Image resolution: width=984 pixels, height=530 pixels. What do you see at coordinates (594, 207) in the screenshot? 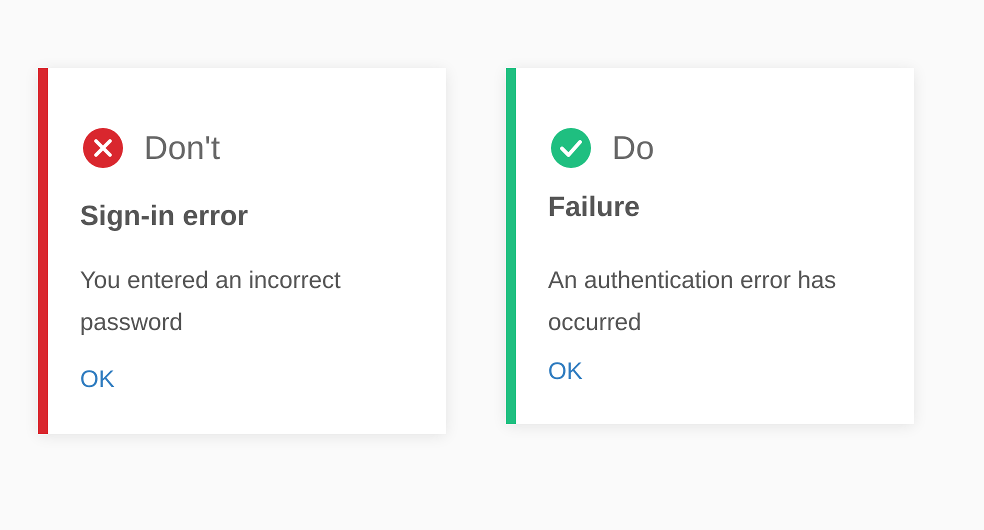
I see `dialog-title: Failure` at bounding box center [594, 207].